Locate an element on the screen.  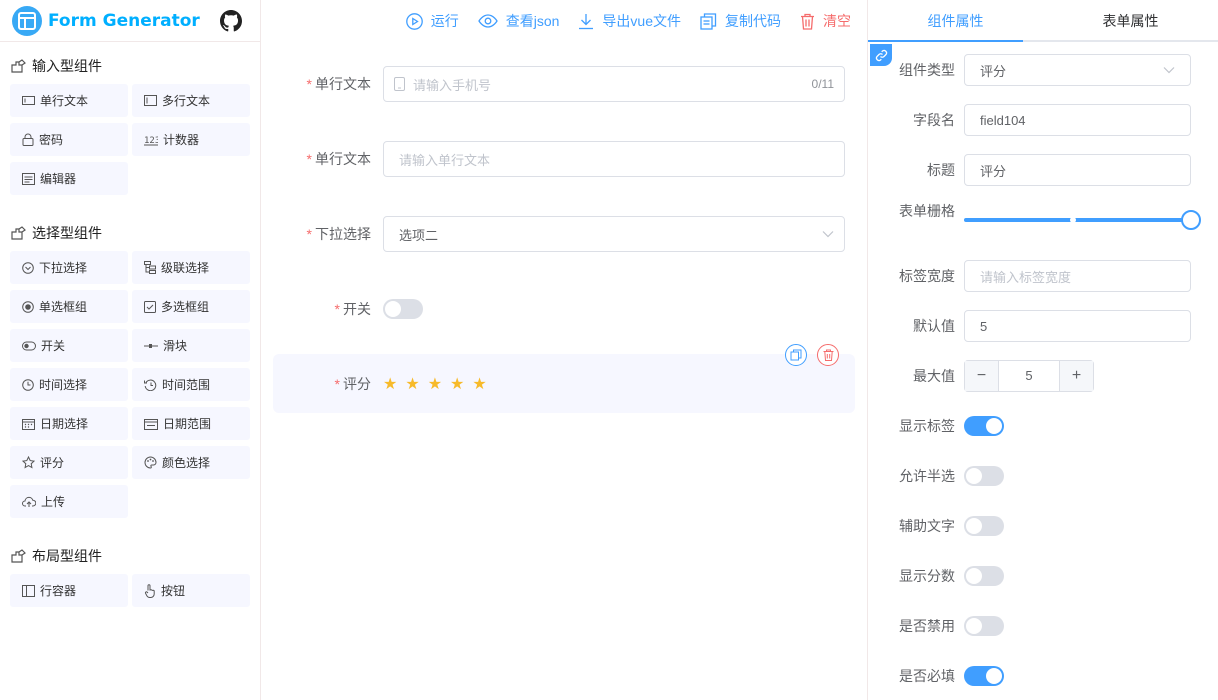
prop-span: 表单栅格 is located at coordinates (1039, 219).